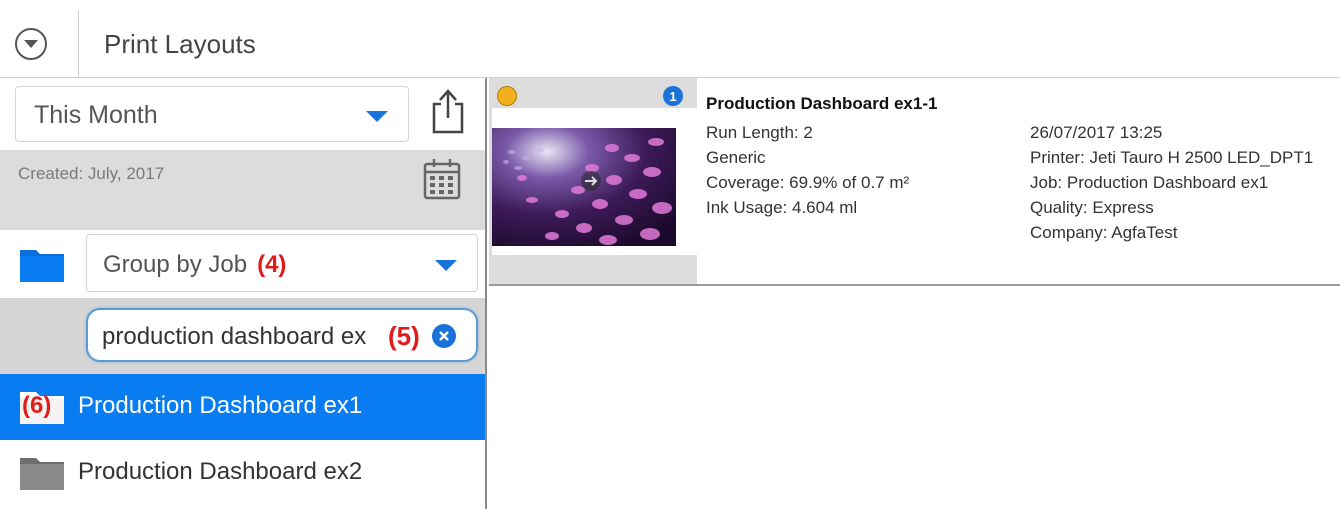 The width and height of the screenshot is (1340, 509). Describe the element at coordinates (404, 336) in the screenshot. I see `annotation-marker: (5)` at that location.